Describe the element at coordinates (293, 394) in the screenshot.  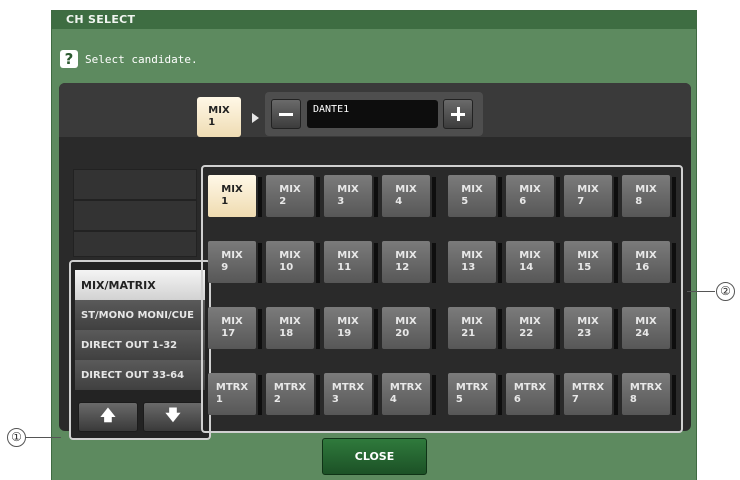
I see `channel-key-mtrx-2: MTRX 2` at that location.